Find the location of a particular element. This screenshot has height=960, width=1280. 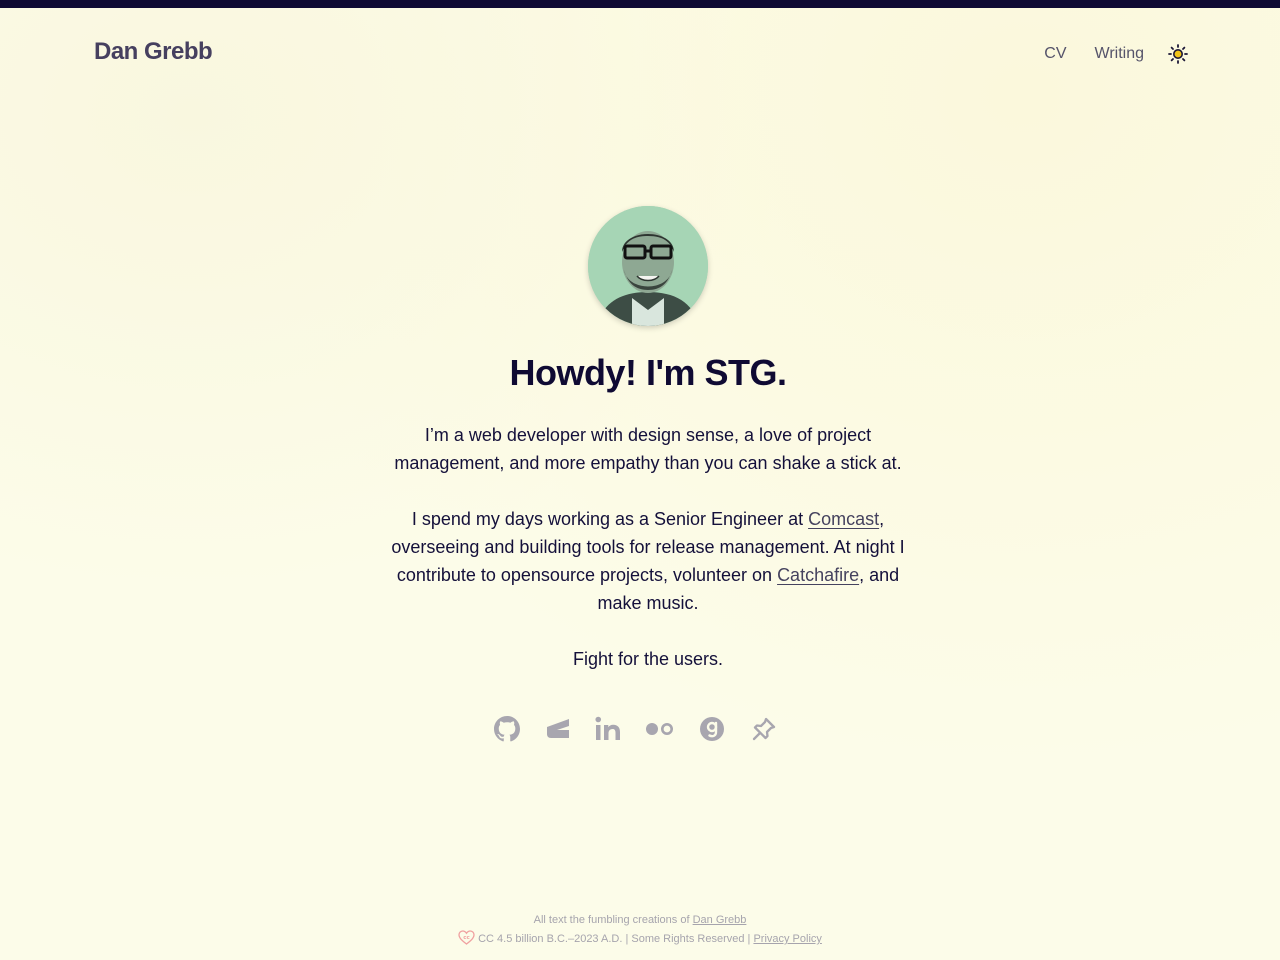

catchafire-link: Catchafire is located at coordinates (818, 575).